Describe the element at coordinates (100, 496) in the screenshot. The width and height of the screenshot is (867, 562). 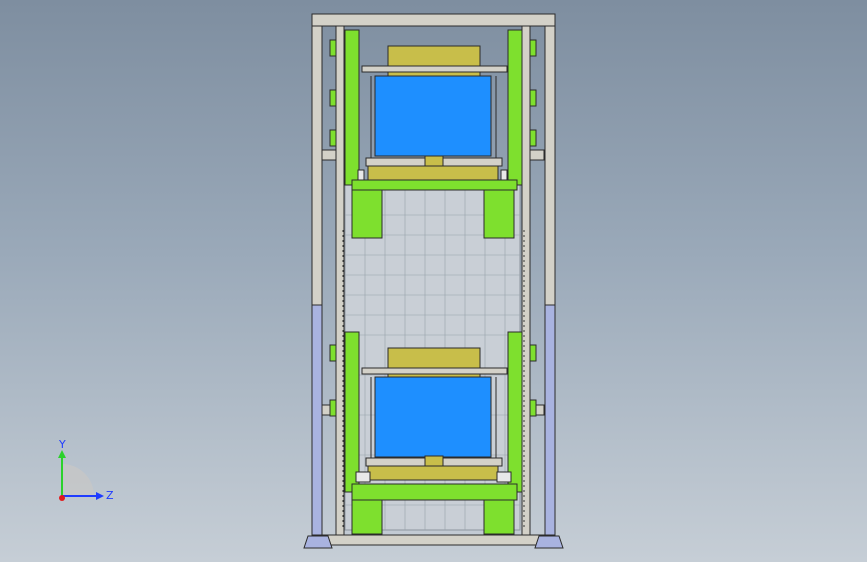
I see `z-arrow-icon` at that location.